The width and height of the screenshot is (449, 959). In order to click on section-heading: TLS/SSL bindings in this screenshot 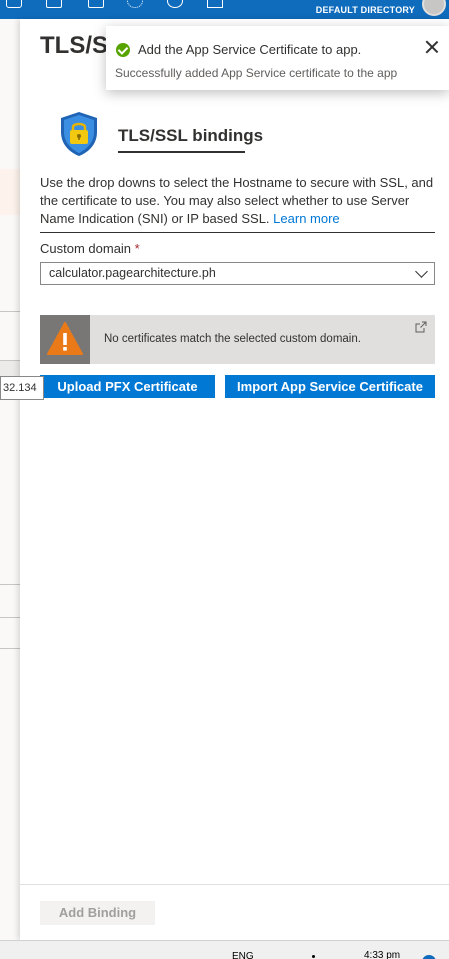, I will do `click(191, 135)`.